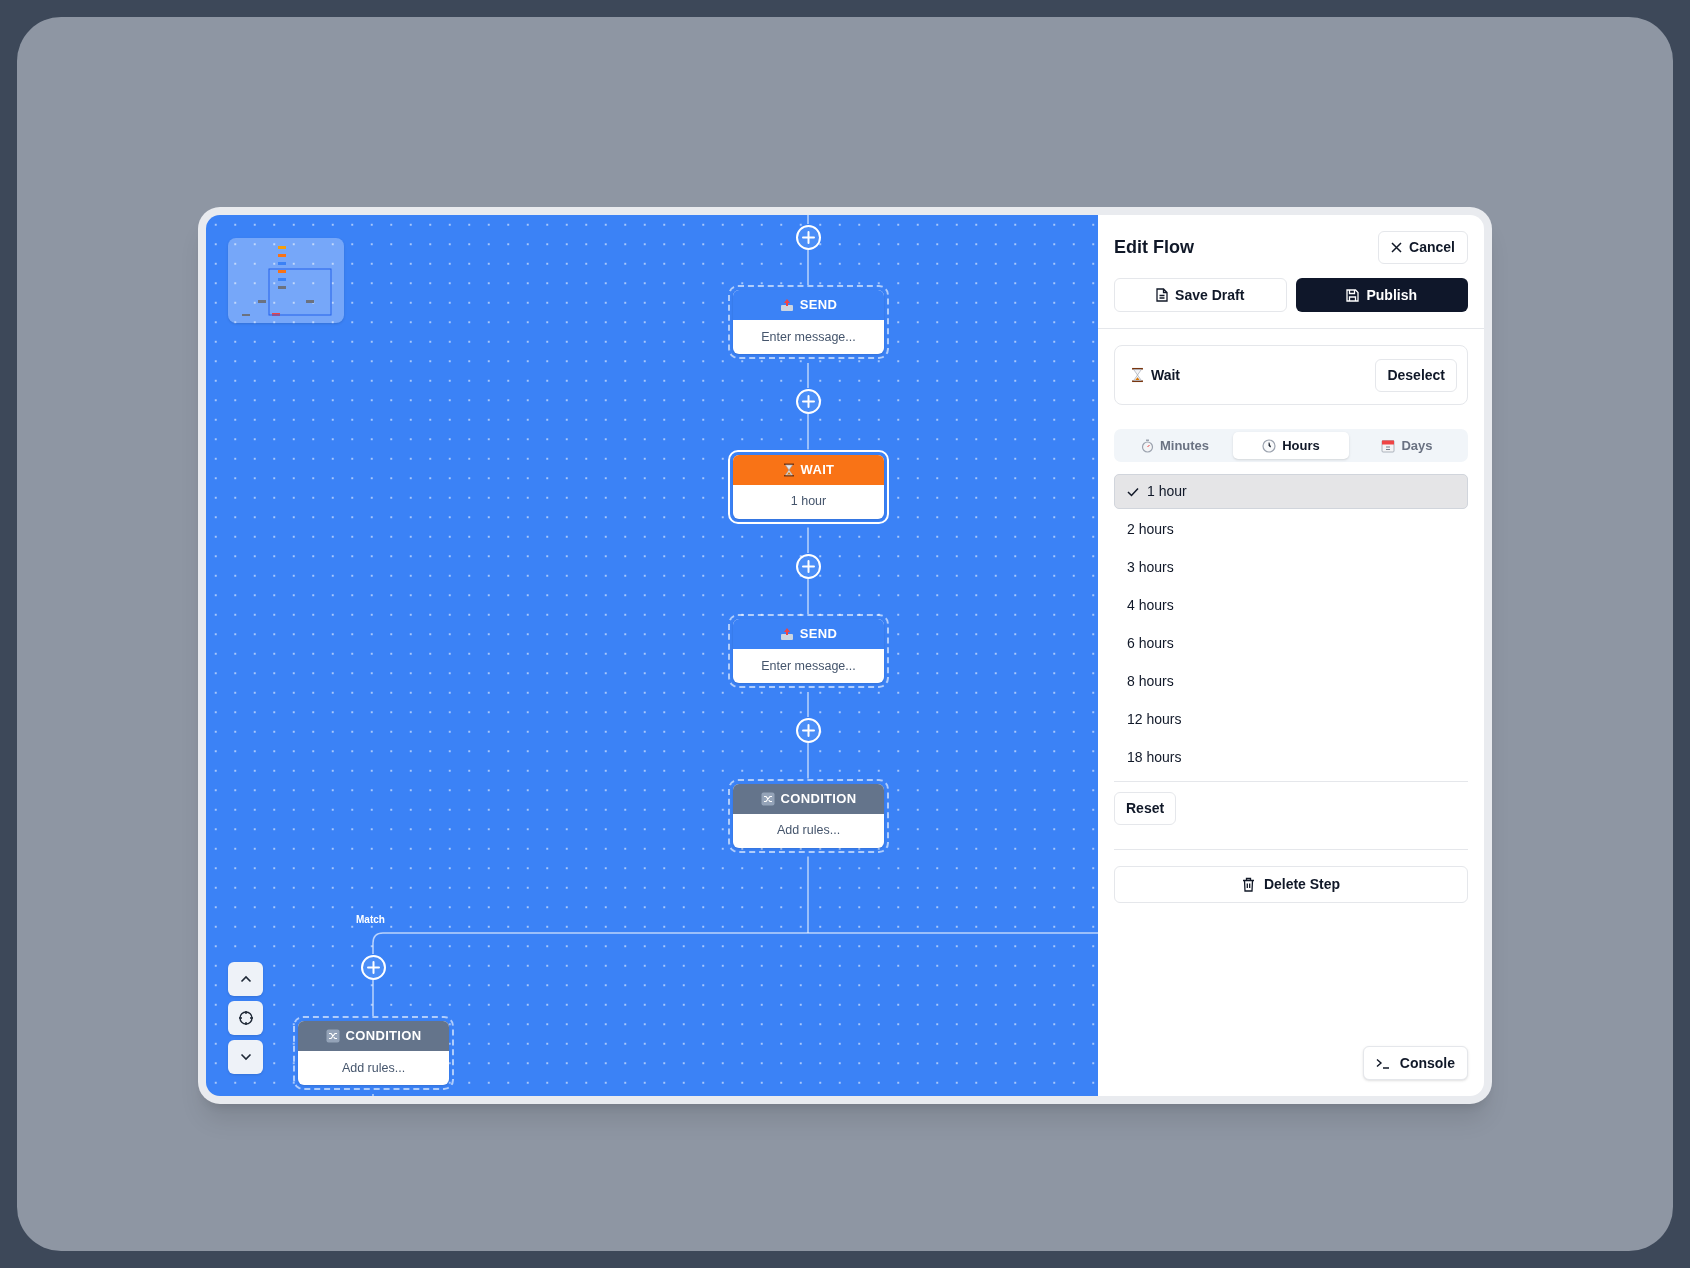  Describe the element at coordinates (1382, 1063) in the screenshot. I see `terminal-icon` at that location.